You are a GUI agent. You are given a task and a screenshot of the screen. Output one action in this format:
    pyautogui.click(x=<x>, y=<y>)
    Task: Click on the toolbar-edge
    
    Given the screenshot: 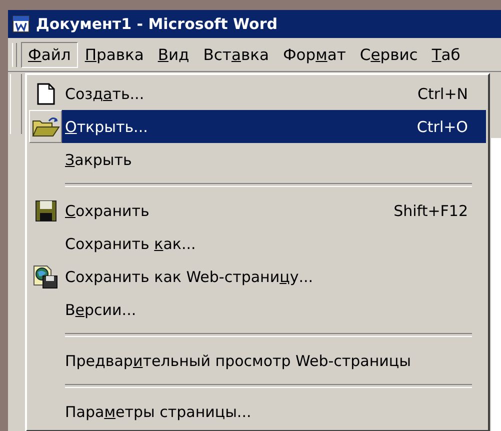 What is the action you would take?
    pyautogui.click(x=16, y=104)
    